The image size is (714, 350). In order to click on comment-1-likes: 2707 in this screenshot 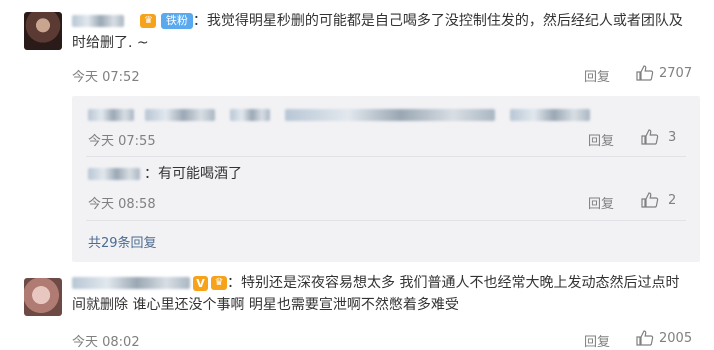, I will do `click(676, 73)`.